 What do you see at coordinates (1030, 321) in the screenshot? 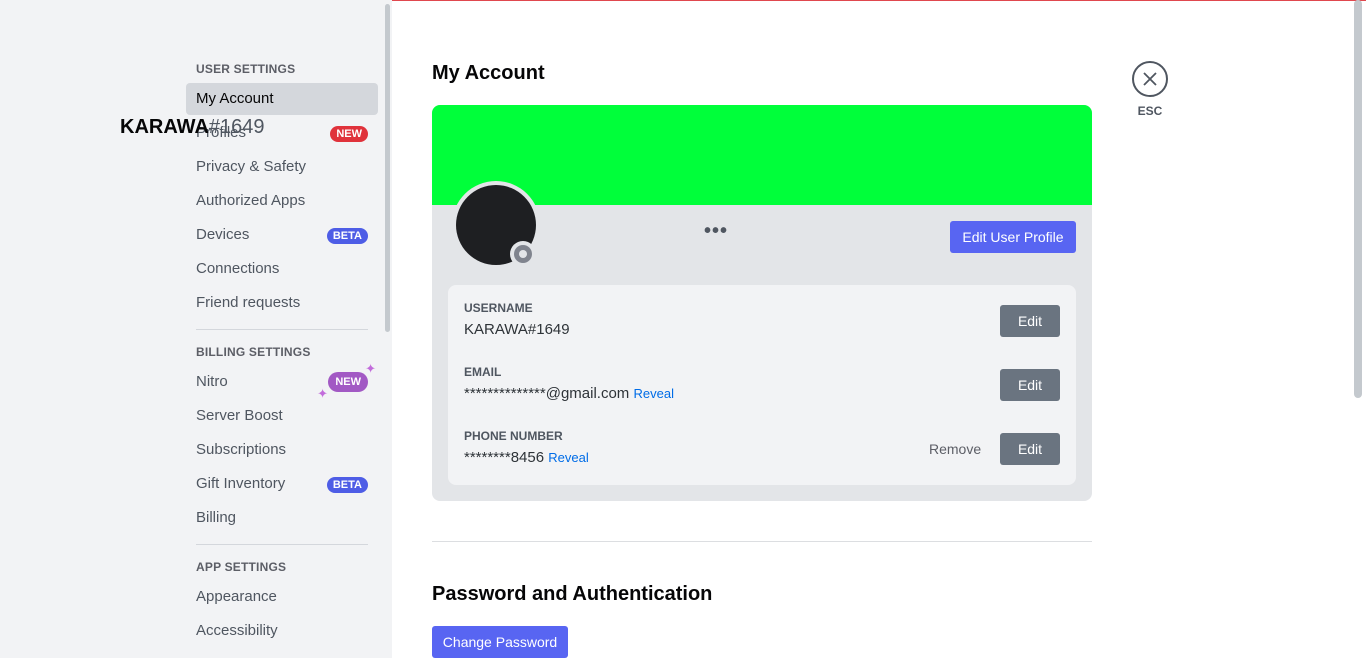
I see `edit-username-button: Edit` at bounding box center [1030, 321].